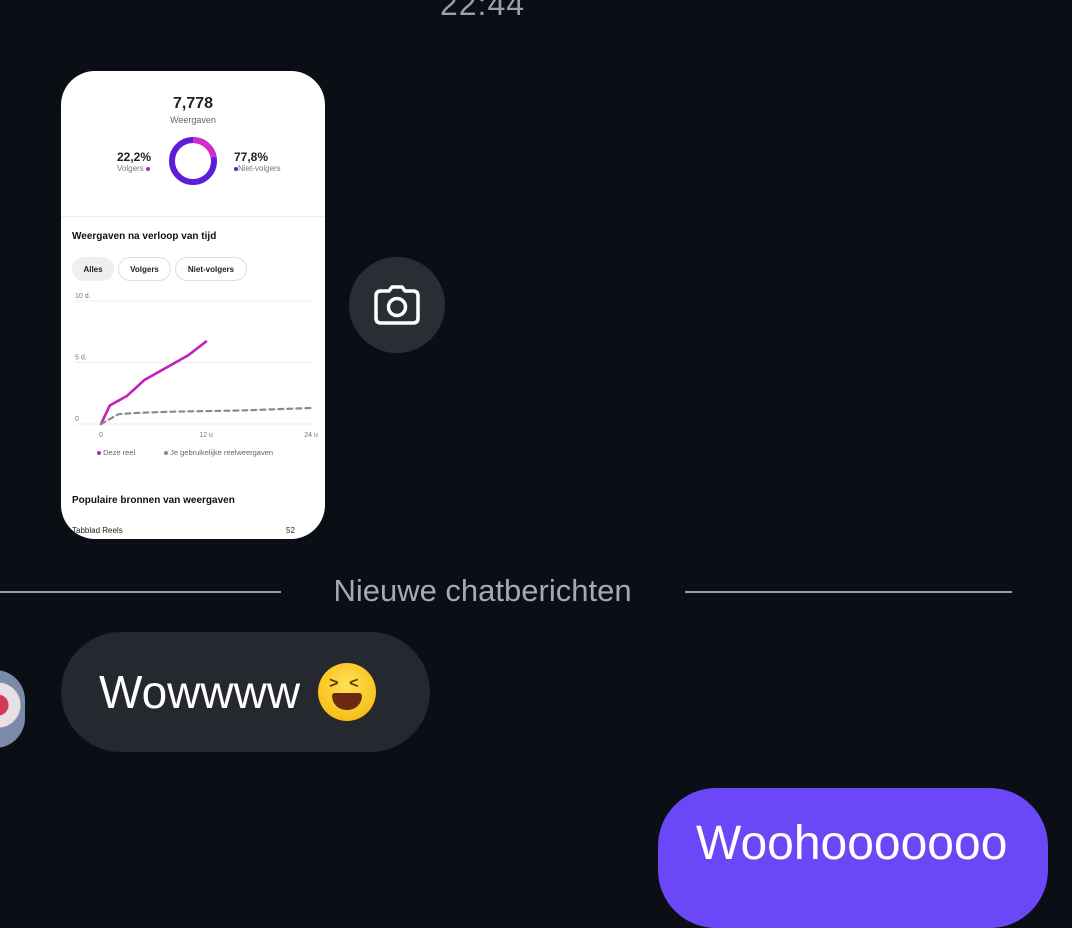 This screenshot has width=1072, height=928. Describe the element at coordinates (144, 236) in the screenshot. I see `views-over-time-title: Weergaven na verloop van tijd` at that location.